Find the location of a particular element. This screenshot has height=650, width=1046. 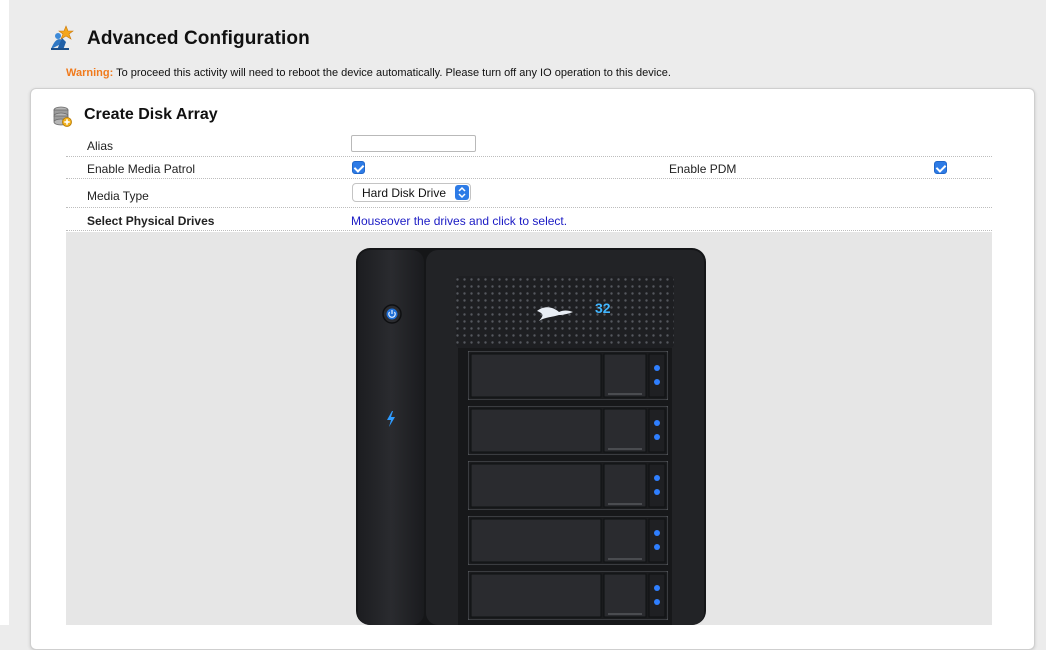

select-drives-label: Select Physical Drives is located at coordinates (151, 221).